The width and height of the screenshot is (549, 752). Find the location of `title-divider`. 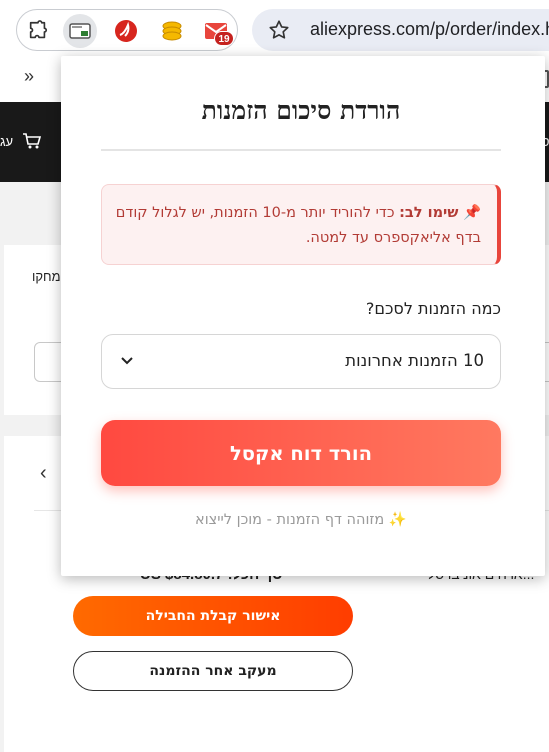

title-divider is located at coordinates (301, 150).